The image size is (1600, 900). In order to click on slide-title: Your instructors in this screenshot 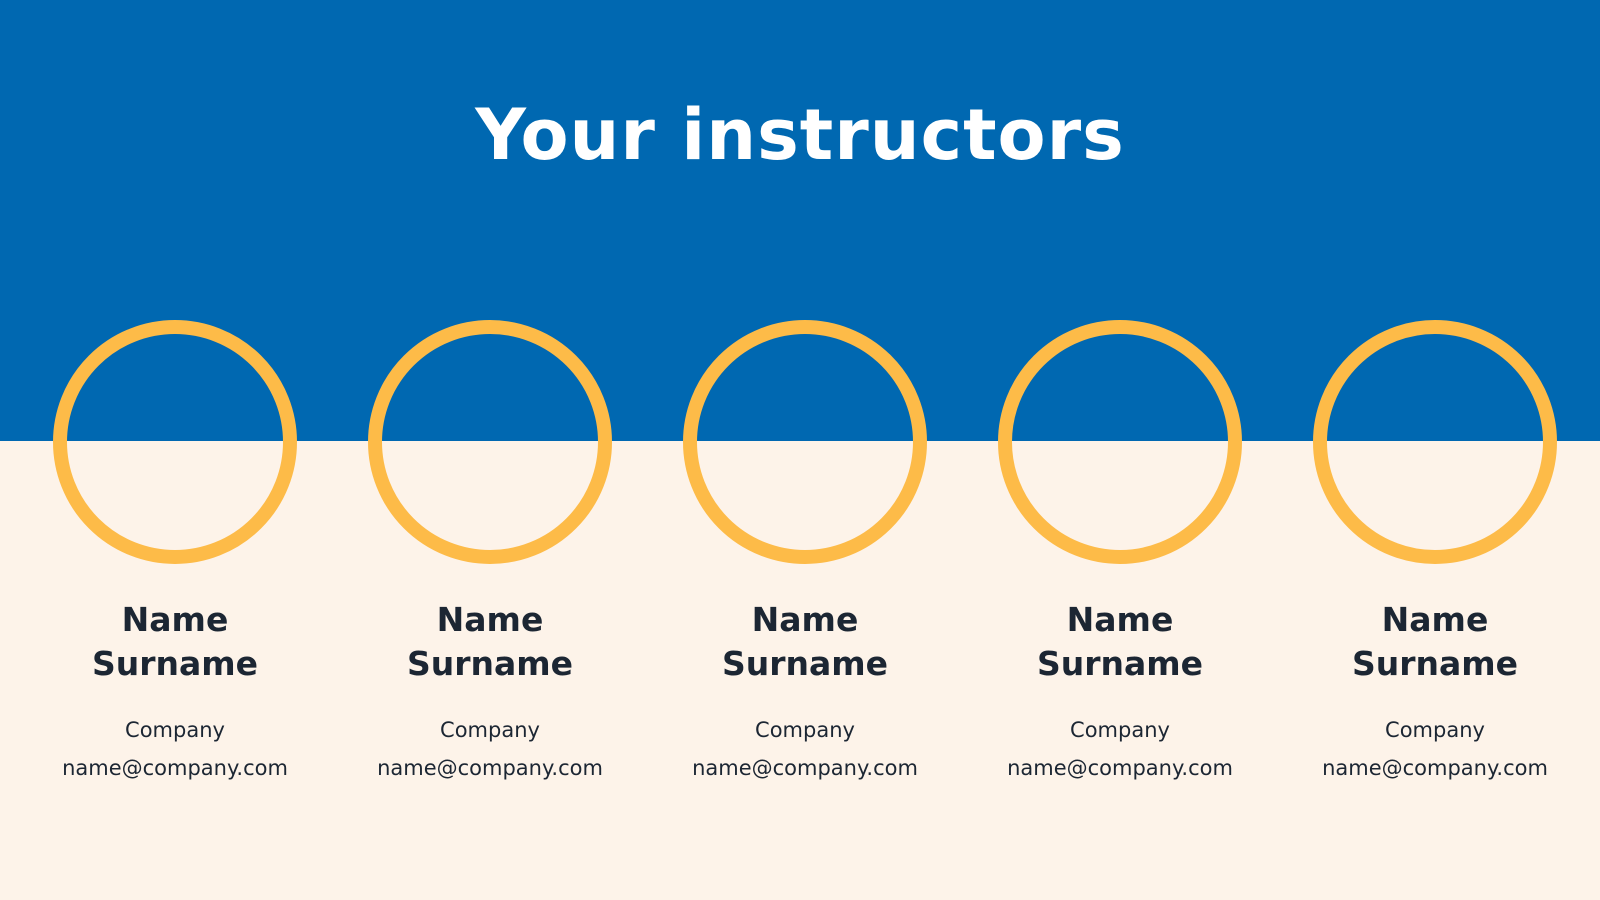, I will do `click(800, 135)`.